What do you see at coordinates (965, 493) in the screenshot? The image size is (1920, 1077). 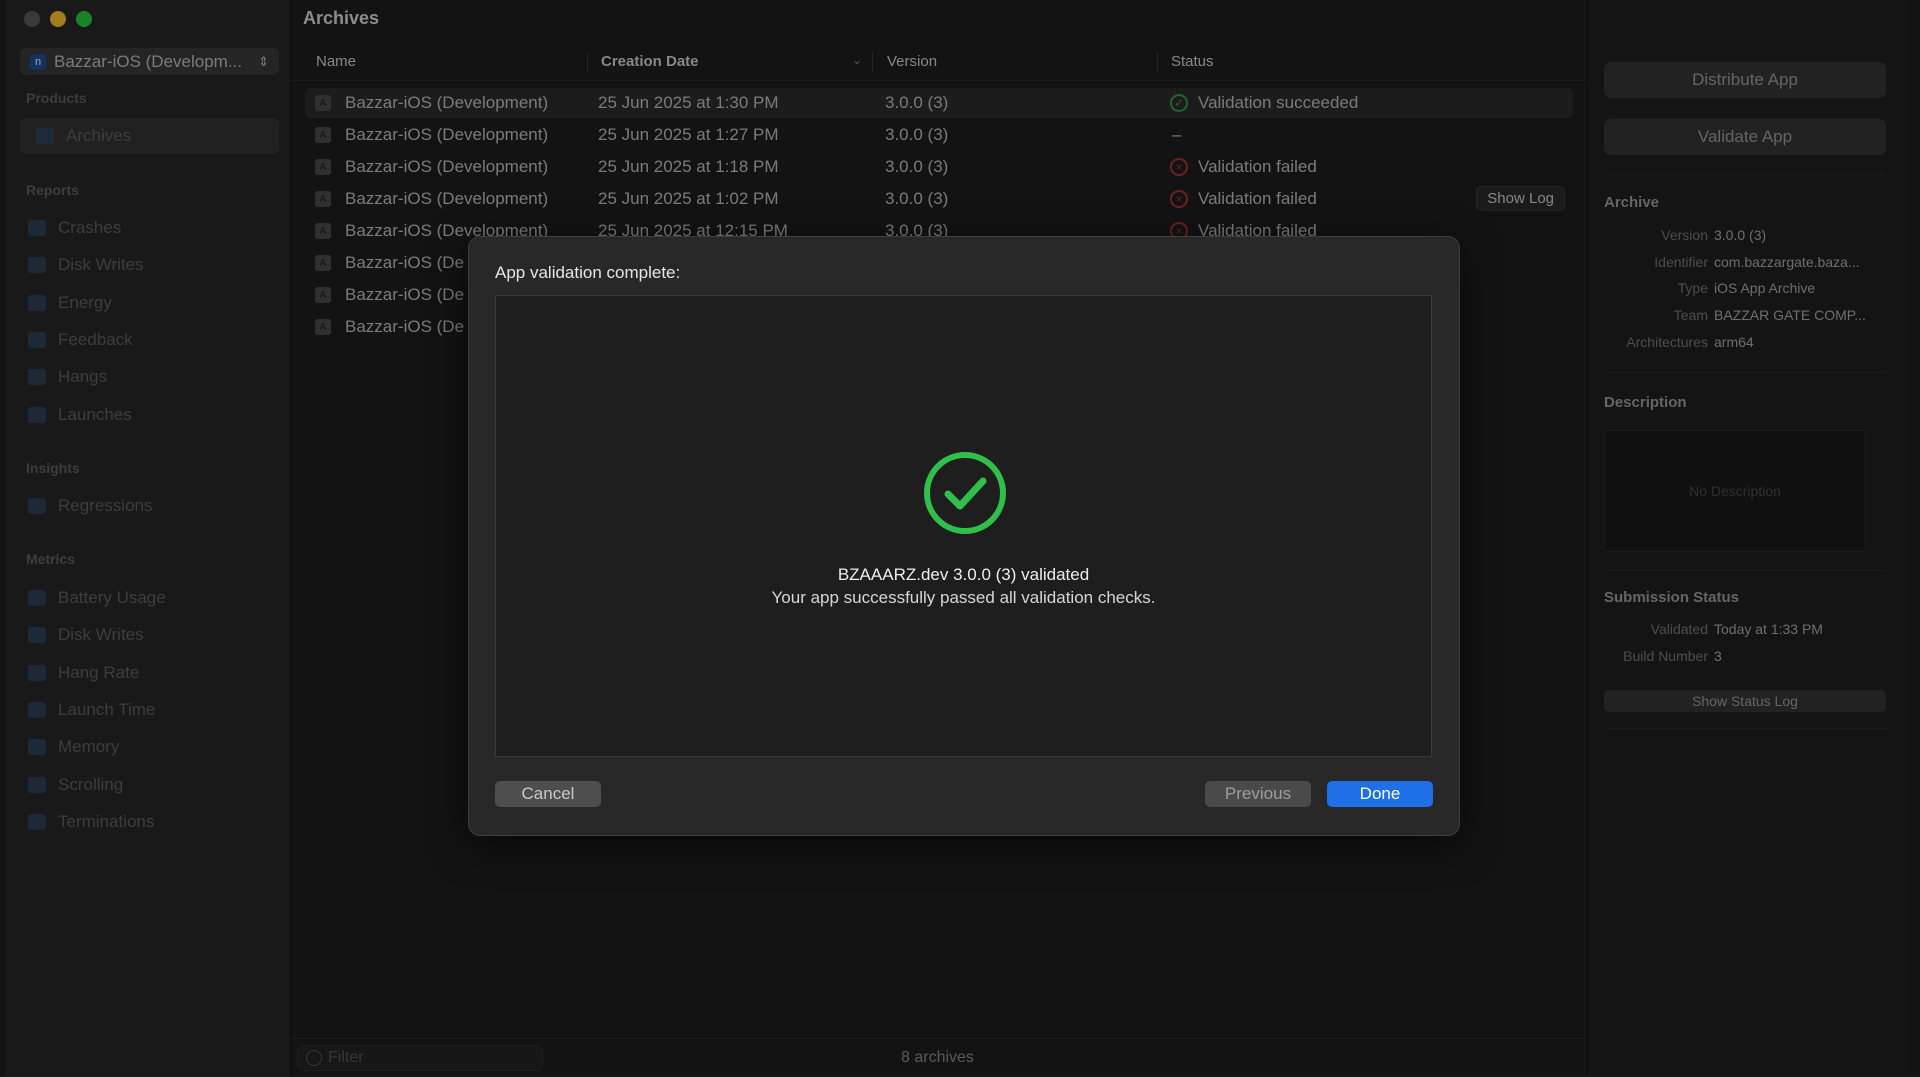 I see `checkmark-circle-icon` at bounding box center [965, 493].